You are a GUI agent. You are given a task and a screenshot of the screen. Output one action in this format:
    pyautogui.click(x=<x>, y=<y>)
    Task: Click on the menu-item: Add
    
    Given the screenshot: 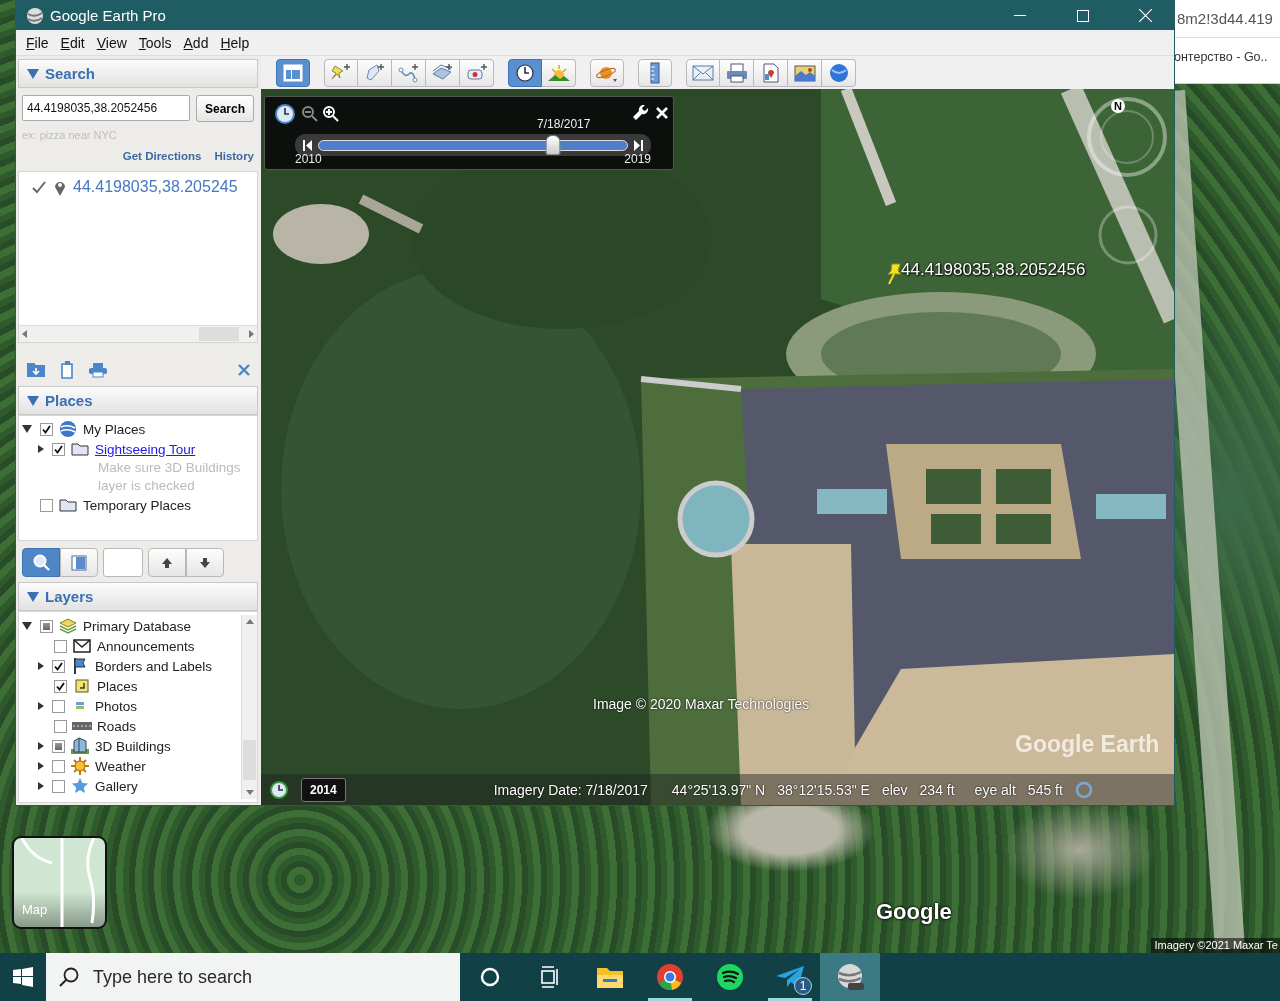 What is the action you would take?
    pyautogui.click(x=196, y=42)
    